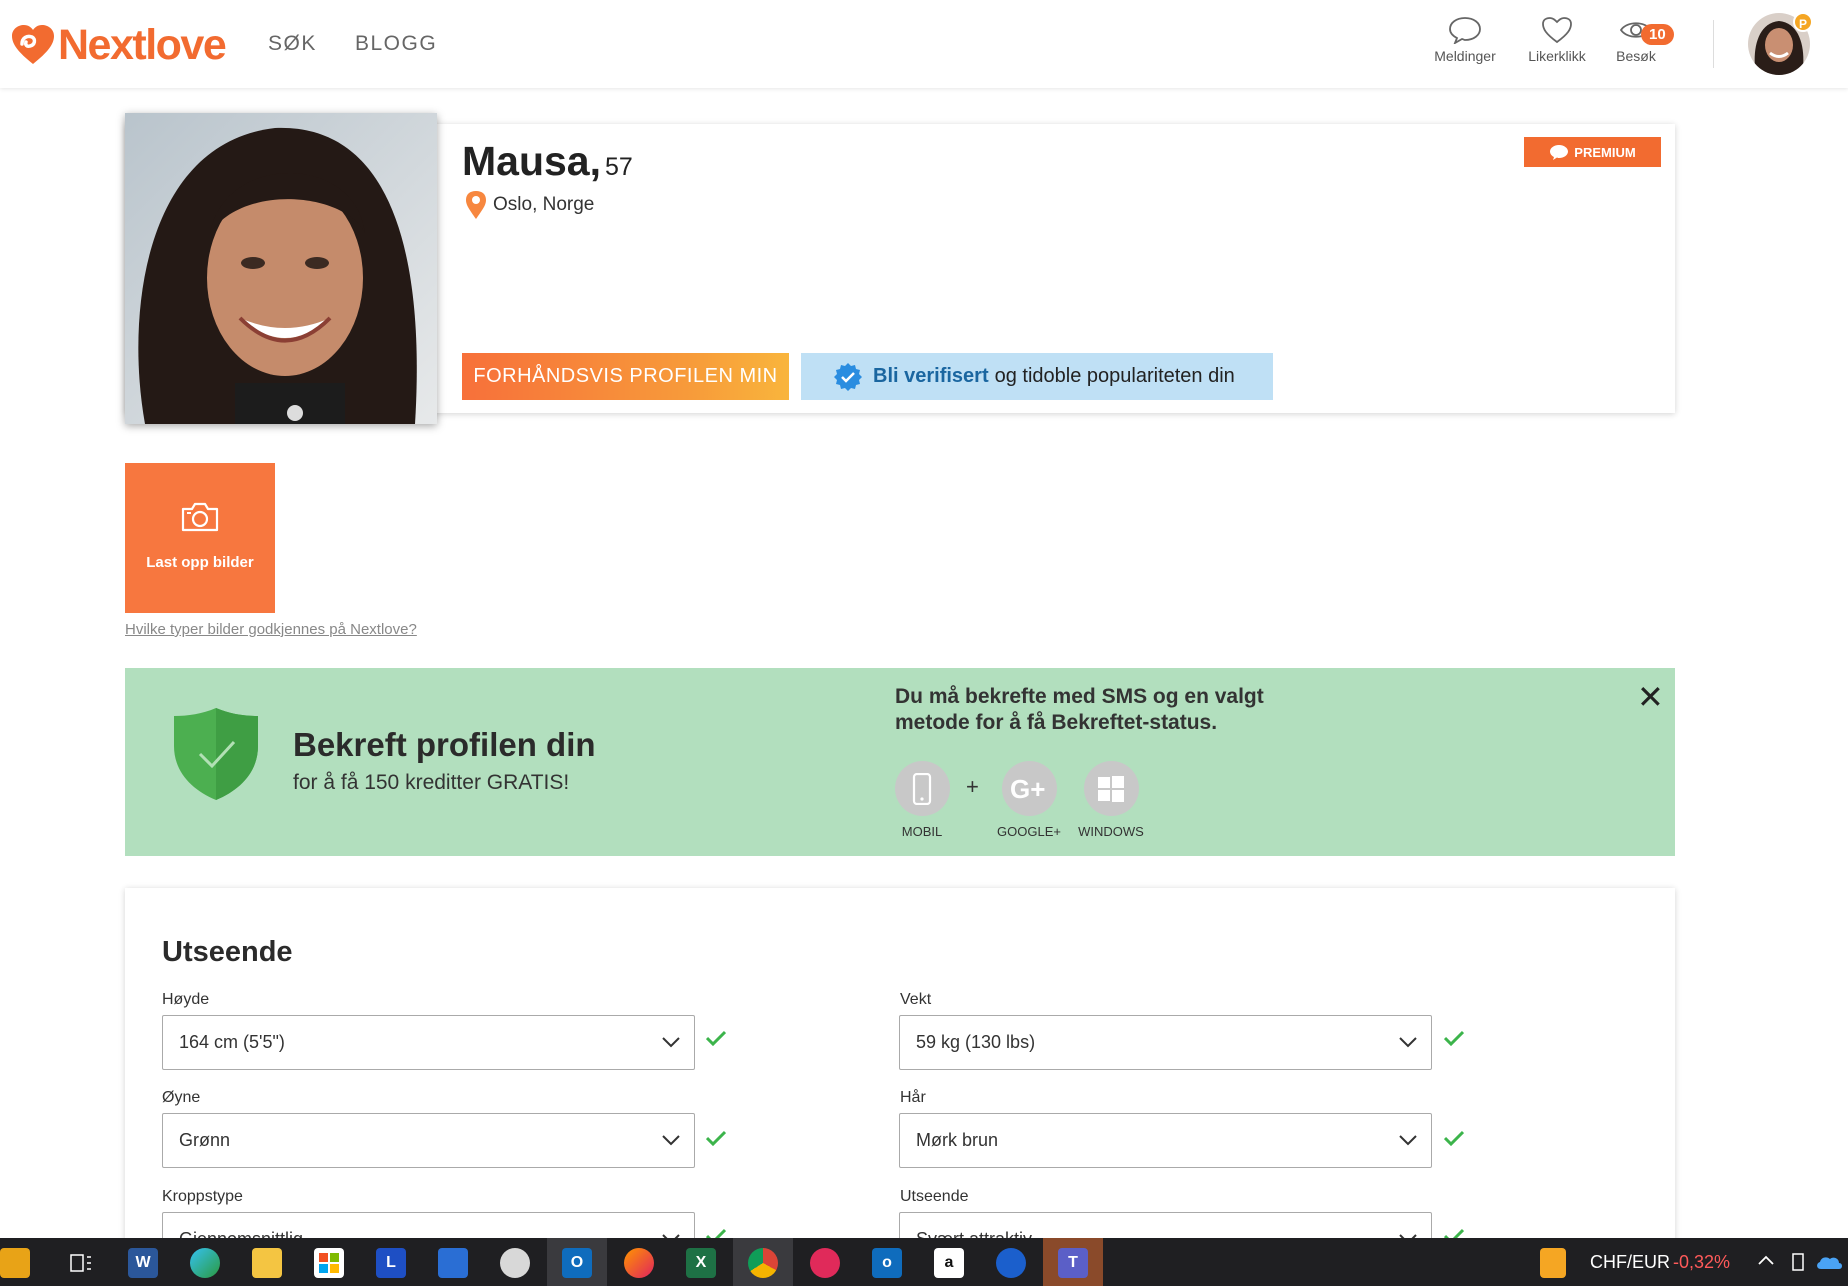  I want to click on camera-icon, so click(200, 517).